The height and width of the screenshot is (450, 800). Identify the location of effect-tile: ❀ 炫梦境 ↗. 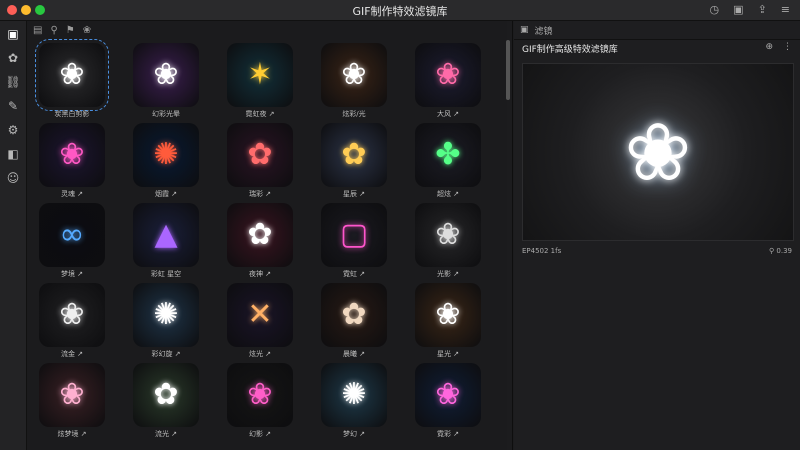
(72, 402).